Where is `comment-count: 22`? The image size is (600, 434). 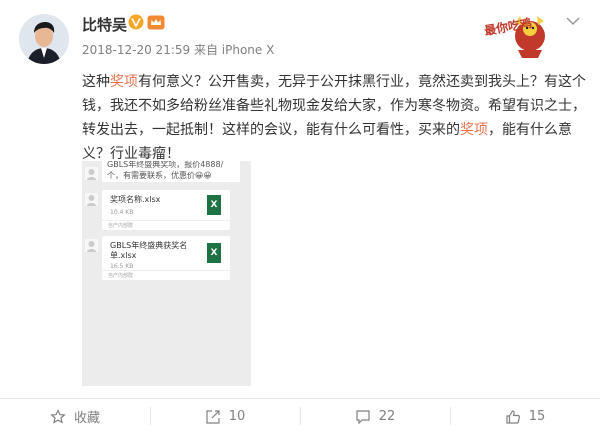 comment-count: 22 is located at coordinates (387, 416).